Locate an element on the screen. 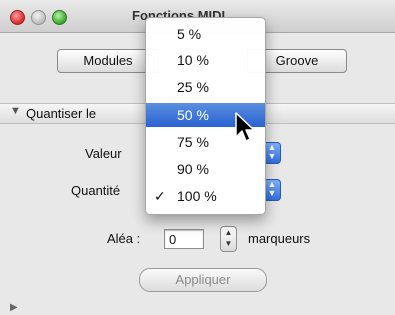 The width and height of the screenshot is (395, 315). next-section-disclosure-icon: ▶ is located at coordinates (14, 307).